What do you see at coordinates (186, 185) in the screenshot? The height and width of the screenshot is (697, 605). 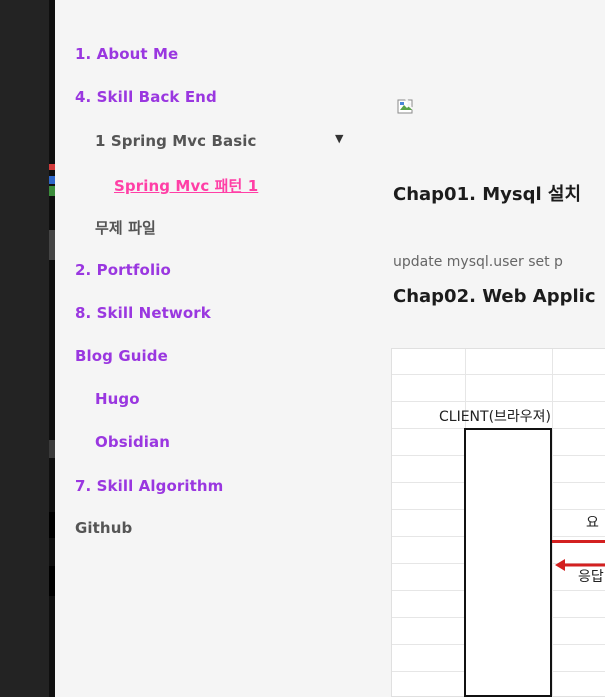 I see `sidebar-item-spring-mvc-pattern-1: Spring Mvc 패턴 1` at bounding box center [186, 185].